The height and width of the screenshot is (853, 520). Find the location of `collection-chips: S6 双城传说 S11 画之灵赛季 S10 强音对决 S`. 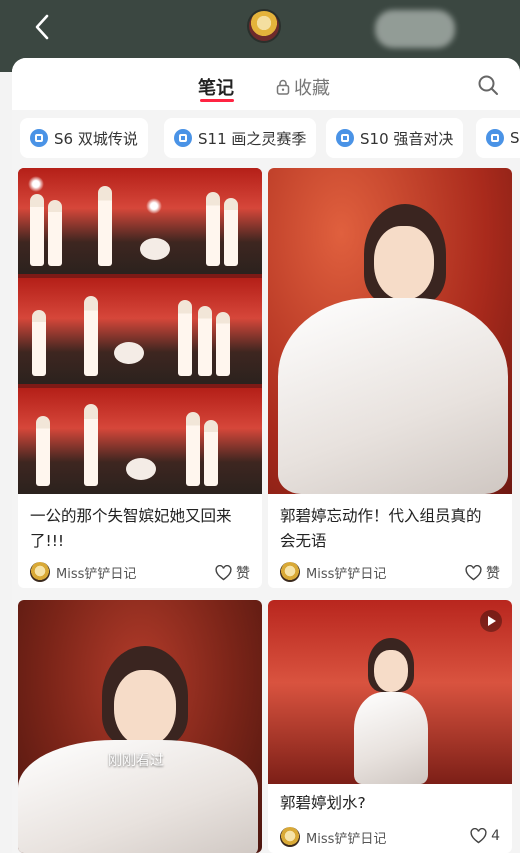

collection-chips: S6 双城传说 S11 画之灵赛季 S10 强音对决 S is located at coordinates (266, 140).